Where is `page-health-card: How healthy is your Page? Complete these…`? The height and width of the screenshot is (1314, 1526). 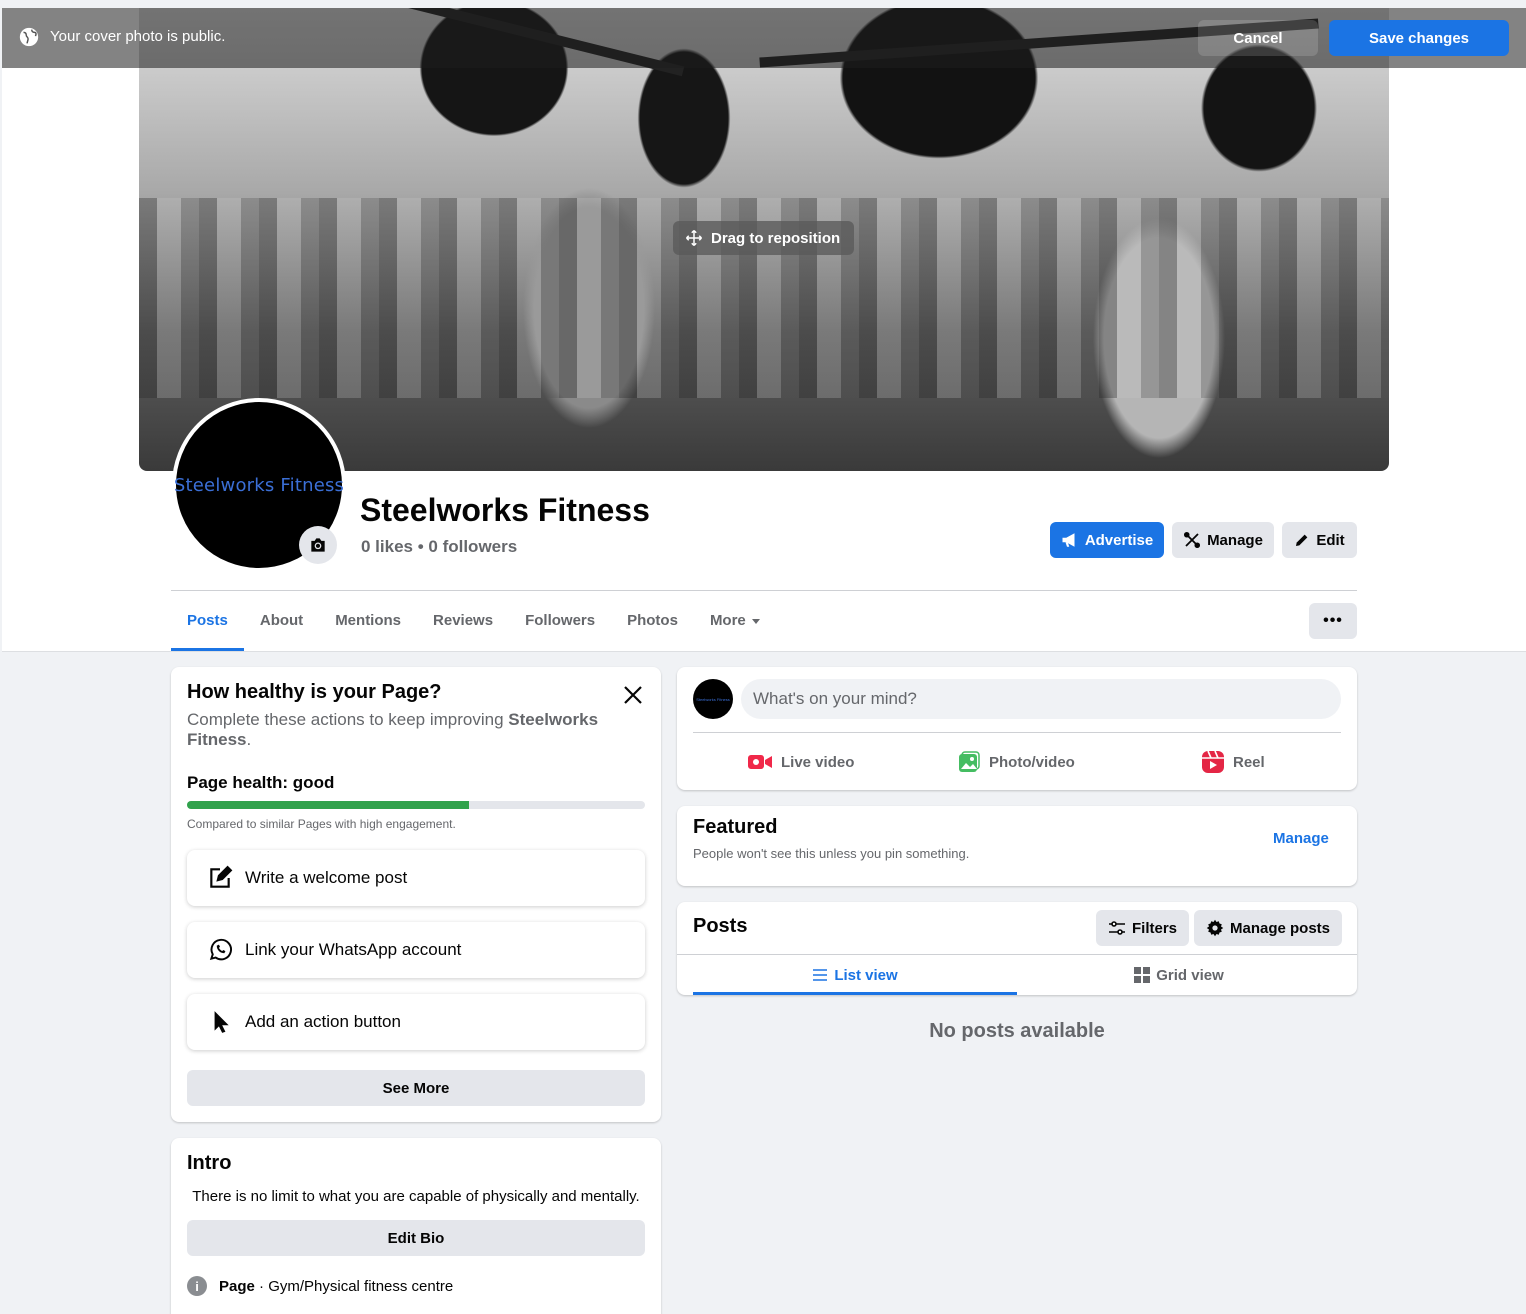
page-health-card: How healthy is your Page? Complete these… is located at coordinates (416, 894).